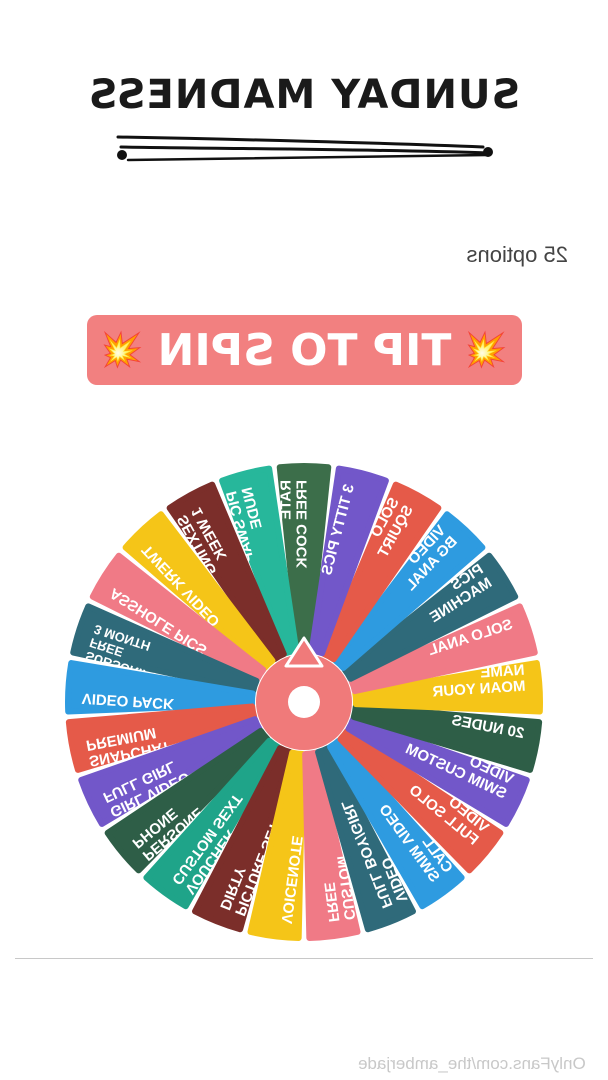  What do you see at coordinates (302, 524) in the screenshot?
I see `wheel-segment-label: FREE COCK` at bounding box center [302, 524].